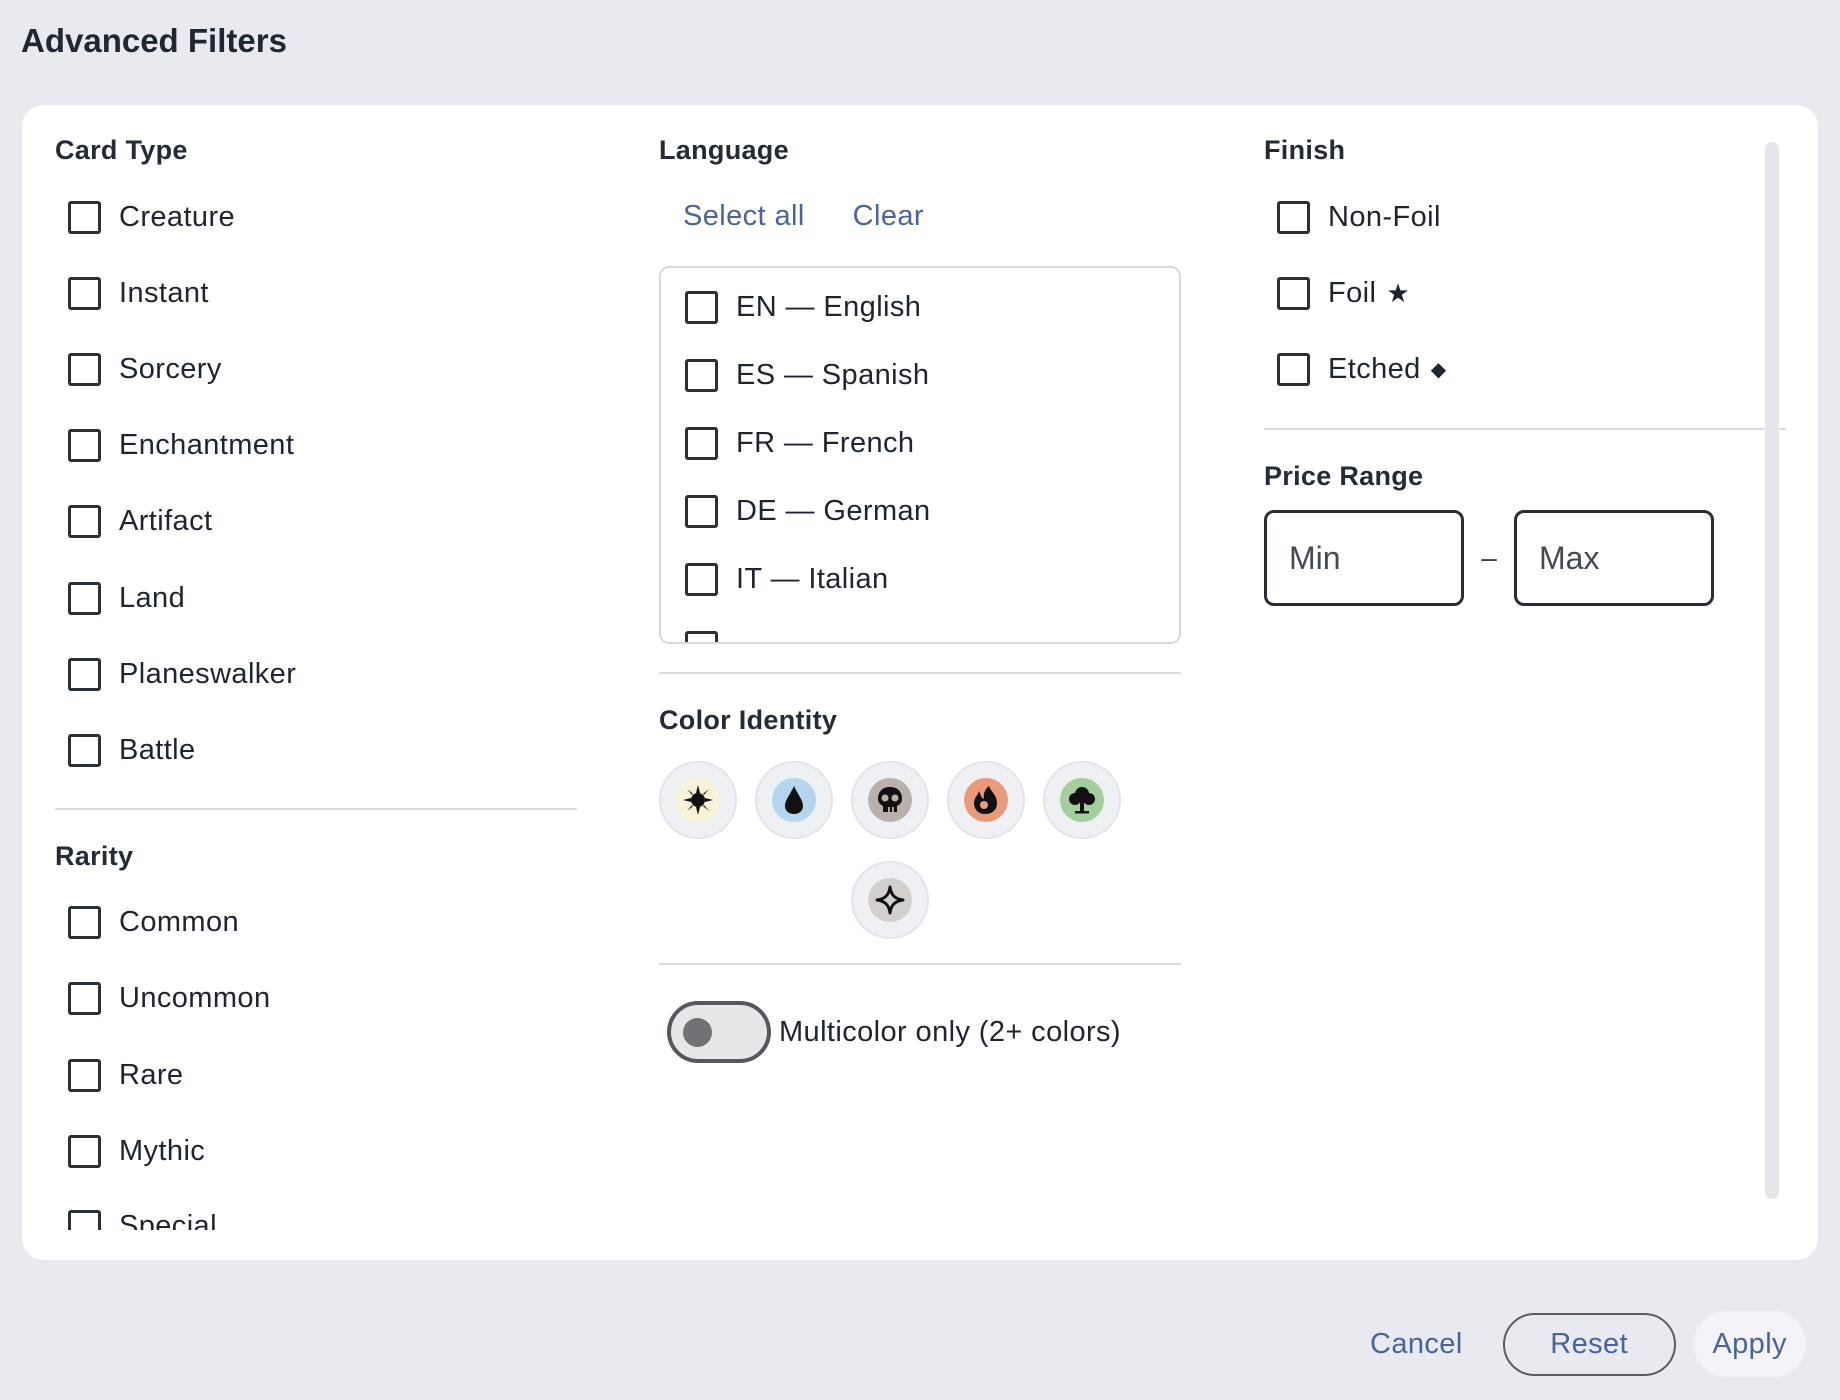 The image size is (1840, 1400). I want to click on checkbox-label: Mythic, so click(162, 1150).